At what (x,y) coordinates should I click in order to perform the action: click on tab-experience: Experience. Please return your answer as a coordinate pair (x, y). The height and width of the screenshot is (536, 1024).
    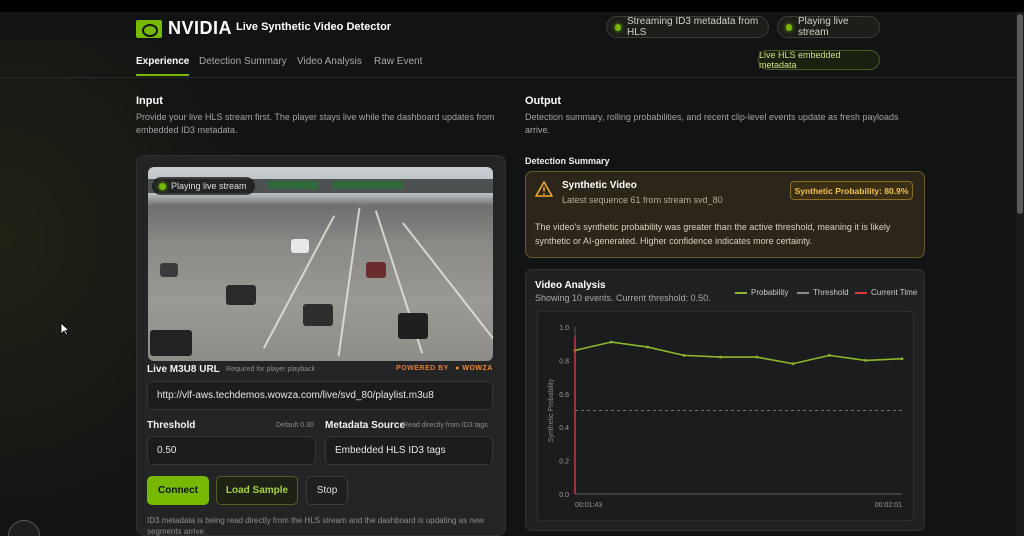
    Looking at the image, I should click on (163, 66).